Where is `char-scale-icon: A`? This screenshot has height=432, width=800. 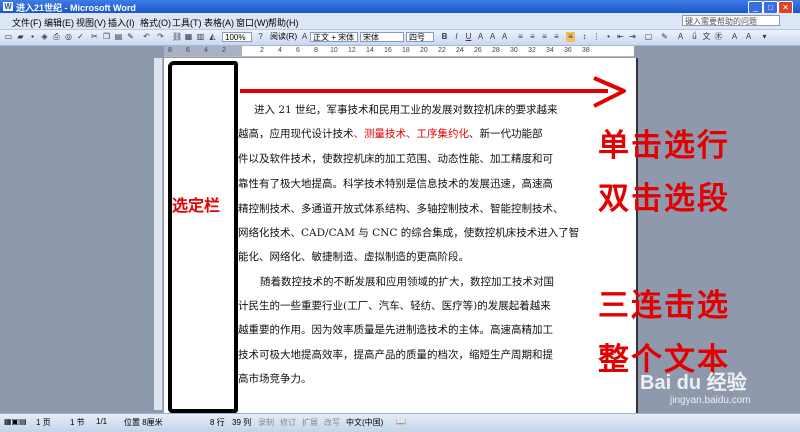 char-scale-icon: A is located at coordinates (504, 37).